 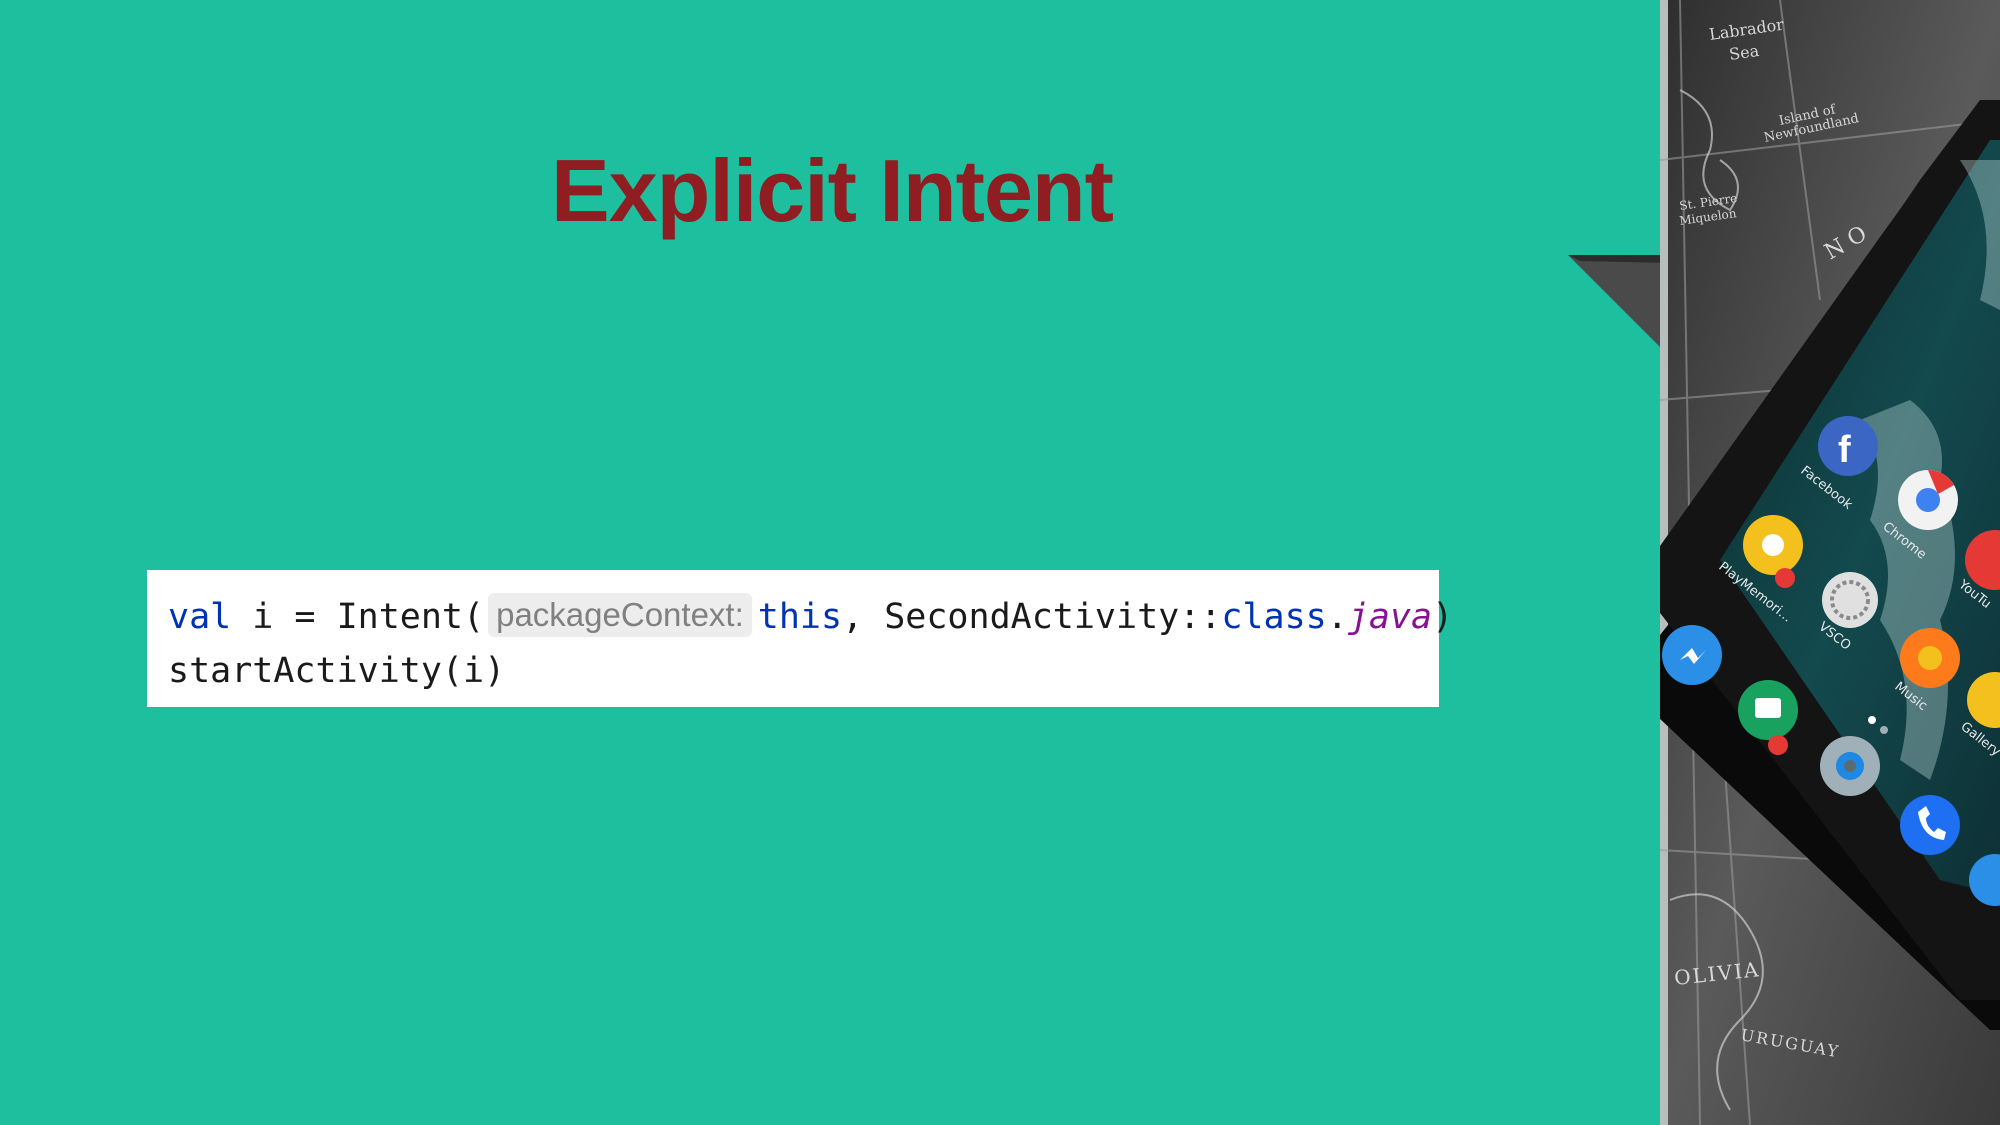 I want to click on code-text: , SecondActivity::, so click(x=1032, y=617).